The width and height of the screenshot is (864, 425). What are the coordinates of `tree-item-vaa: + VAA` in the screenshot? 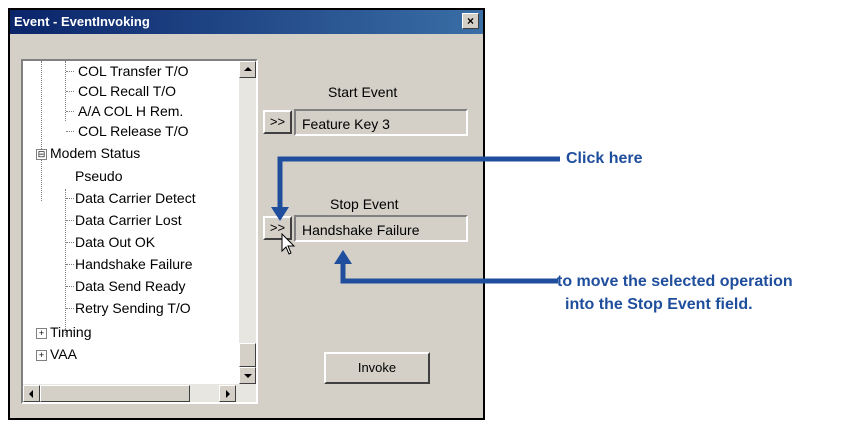 It's located at (56, 354).